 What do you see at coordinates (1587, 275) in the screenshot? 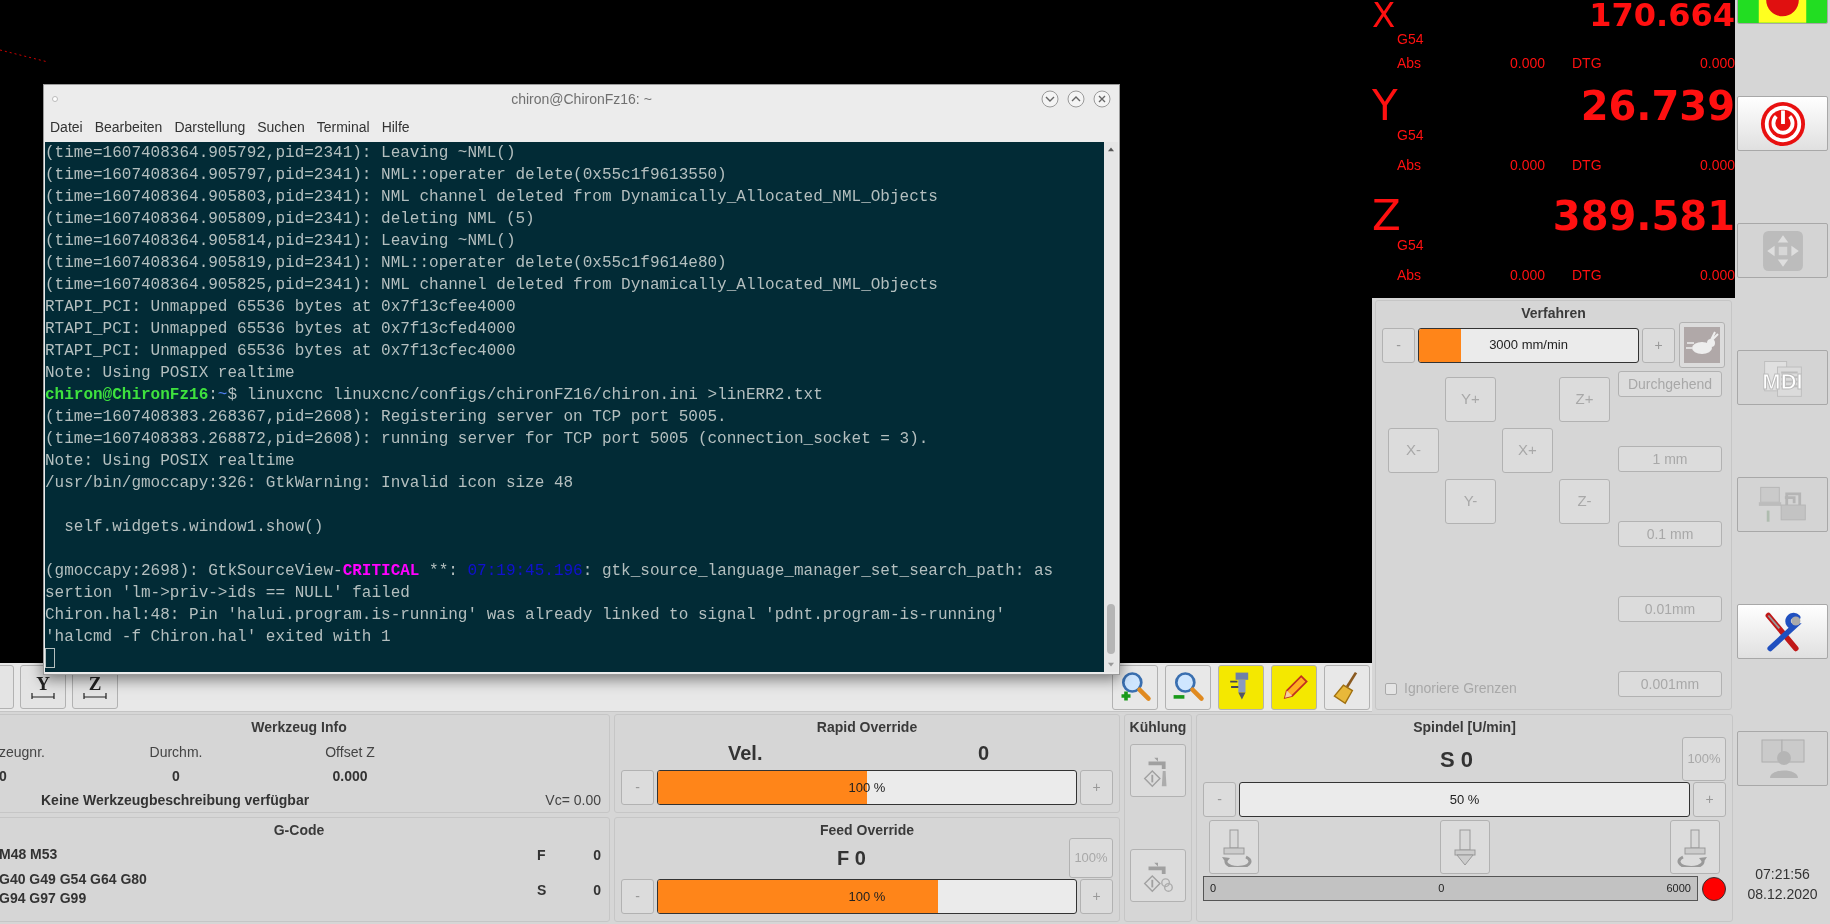
I see `dtg-label: DTG` at bounding box center [1587, 275].